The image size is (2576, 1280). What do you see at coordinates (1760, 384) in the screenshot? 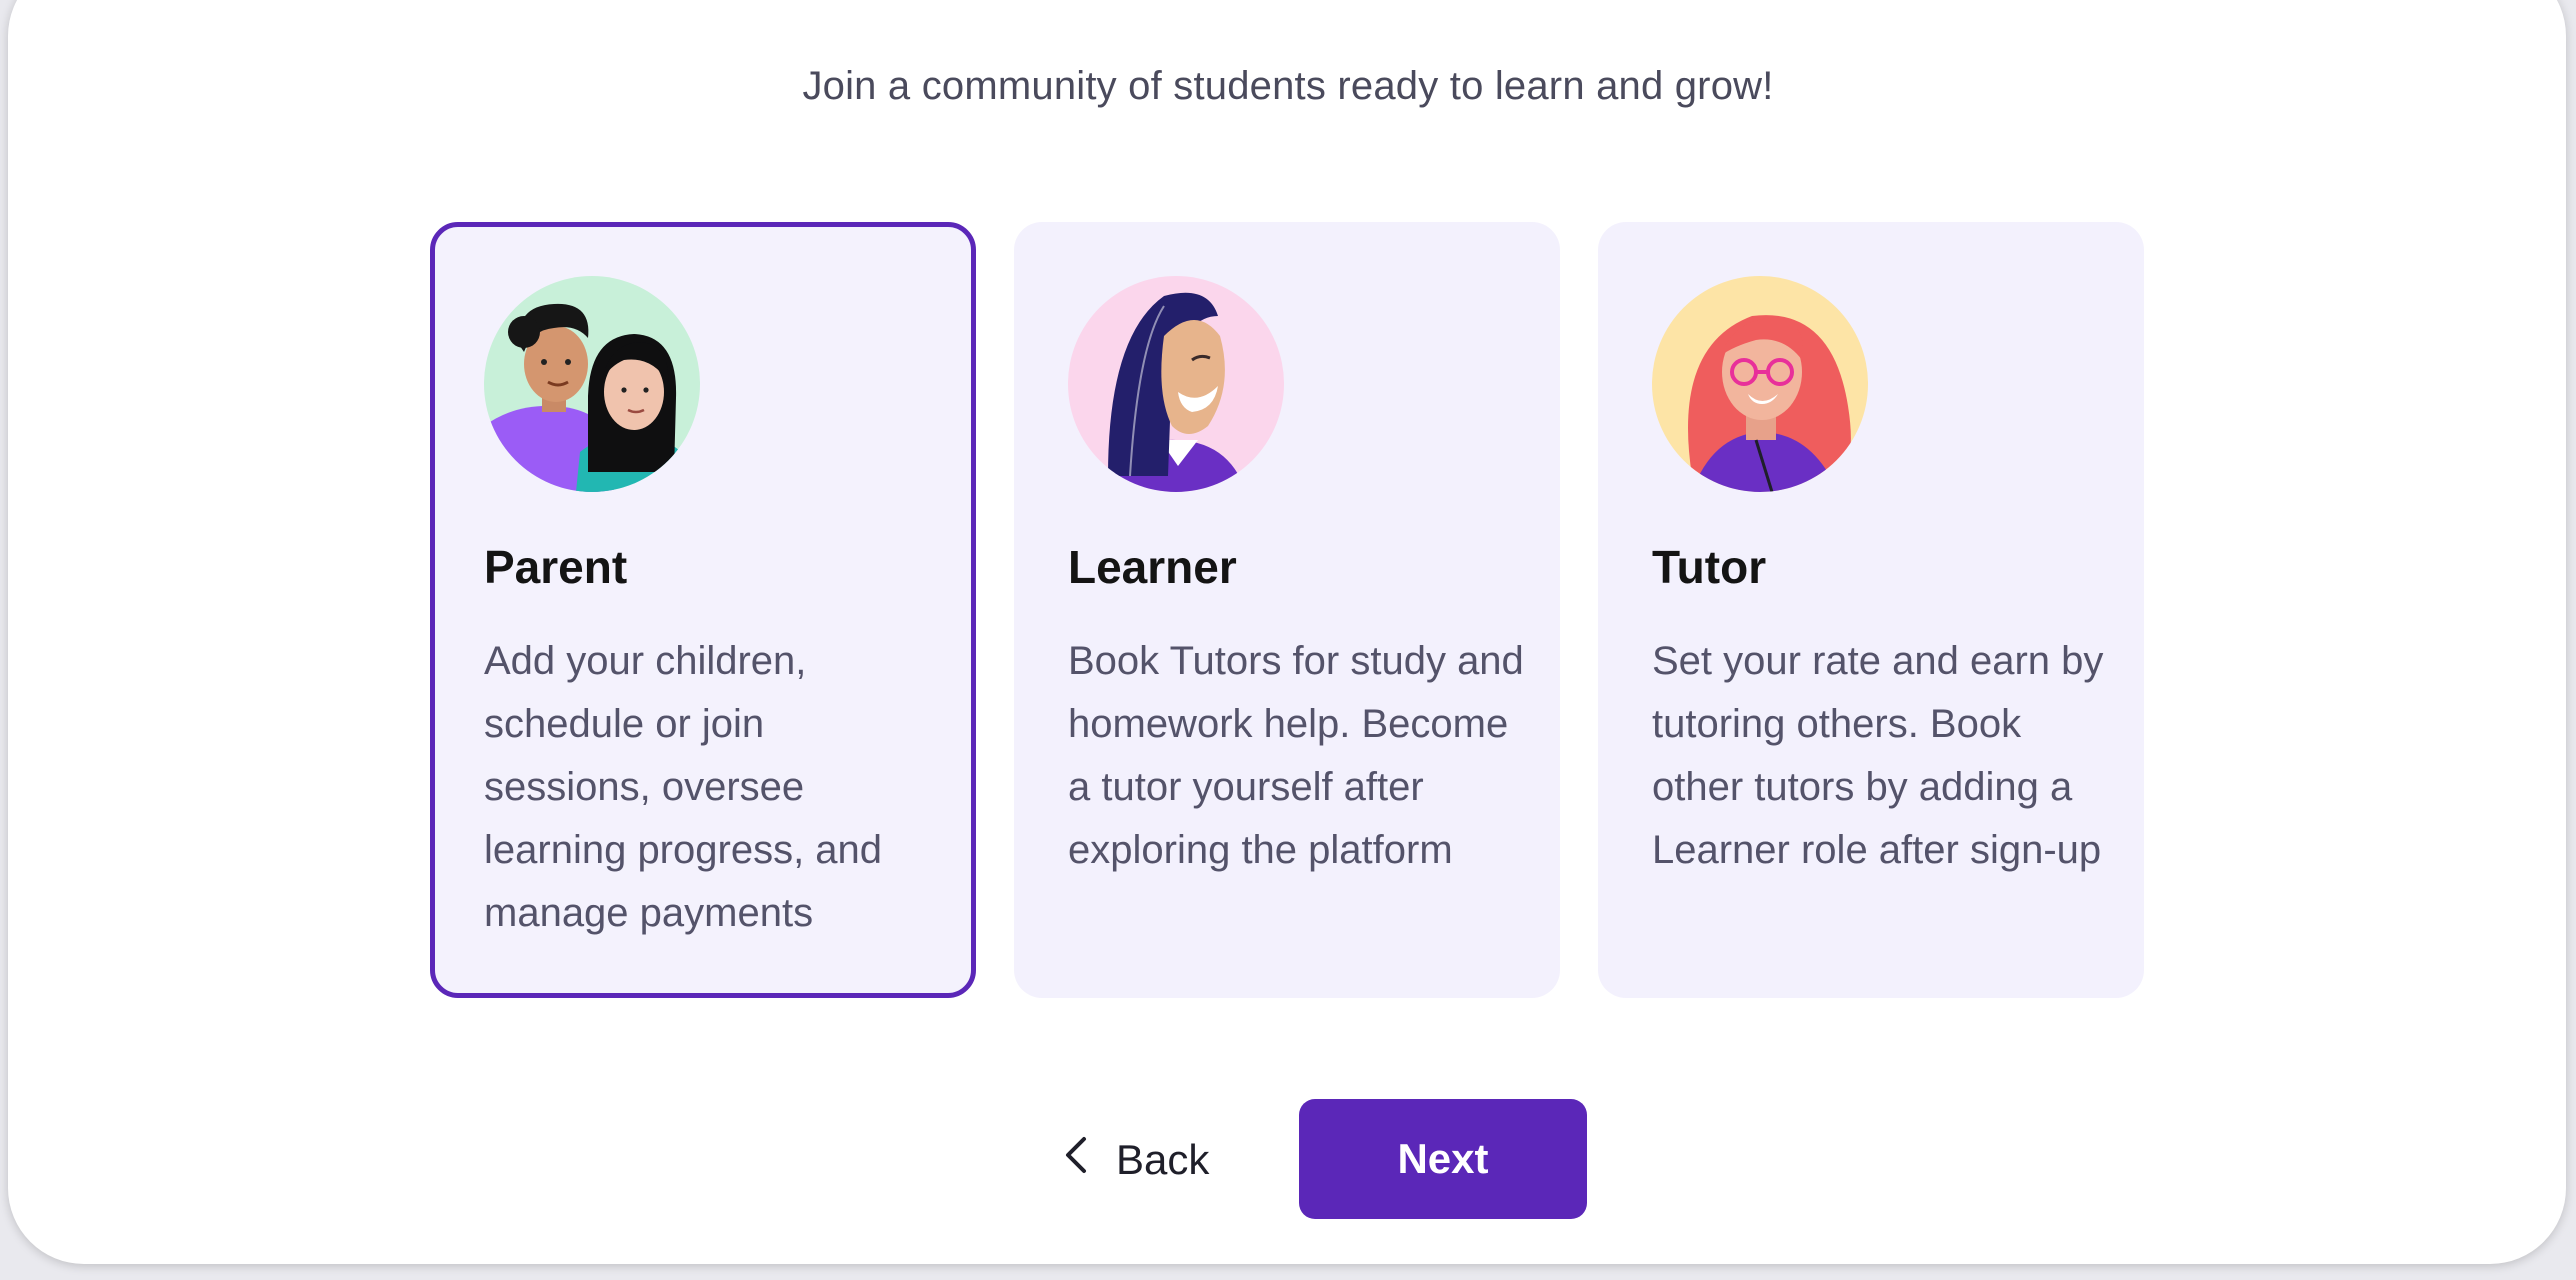
I see `tutor-avatar` at bounding box center [1760, 384].